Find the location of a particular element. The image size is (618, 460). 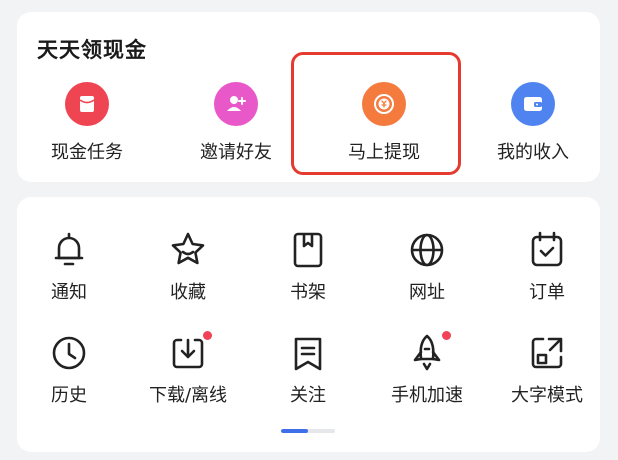

highlight-box is located at coordinates (376, 113).